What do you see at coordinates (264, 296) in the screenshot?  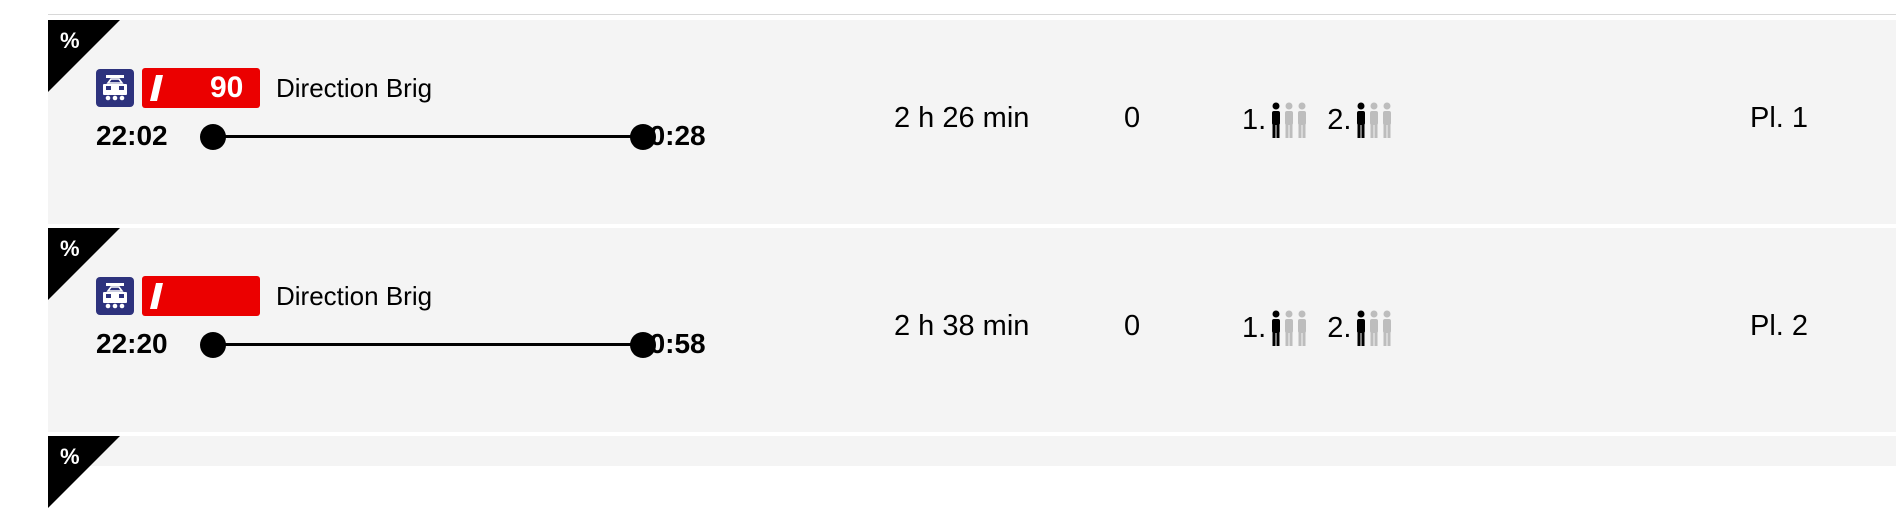 I see `product-info: Direction Brig` at bounding box center [264, 296].